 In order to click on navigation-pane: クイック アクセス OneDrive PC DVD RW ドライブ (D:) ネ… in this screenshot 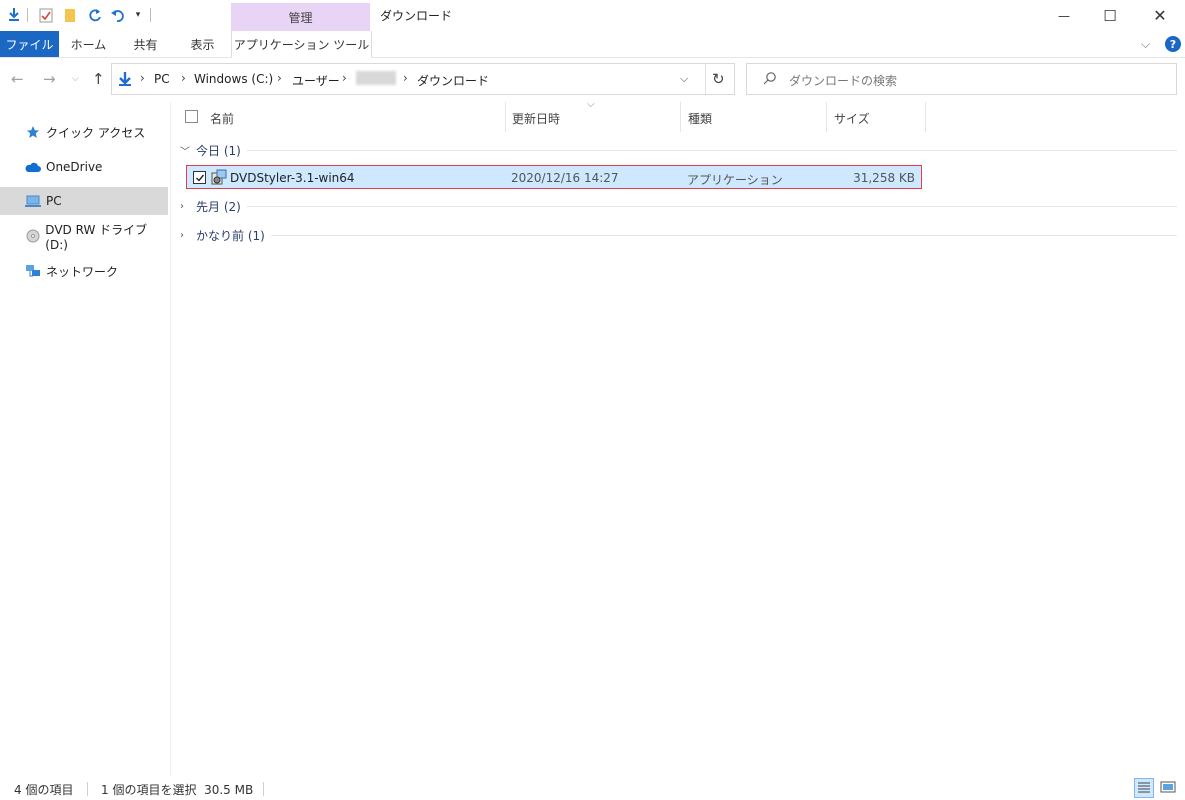, I will do `click(85, 439)`.